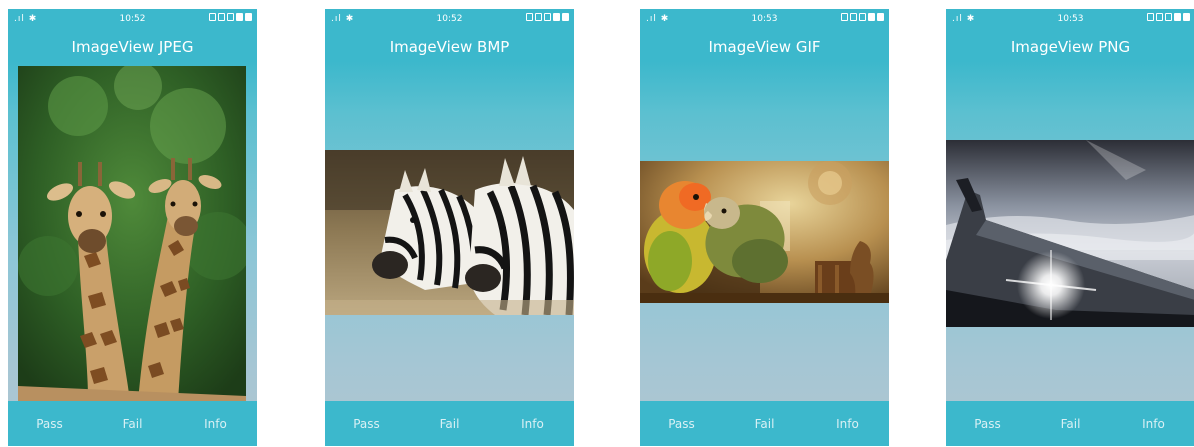 Image resolution: width=1194 pixels, height=447 pixels. I want to click on giraffes-photo, so click(132, 233).